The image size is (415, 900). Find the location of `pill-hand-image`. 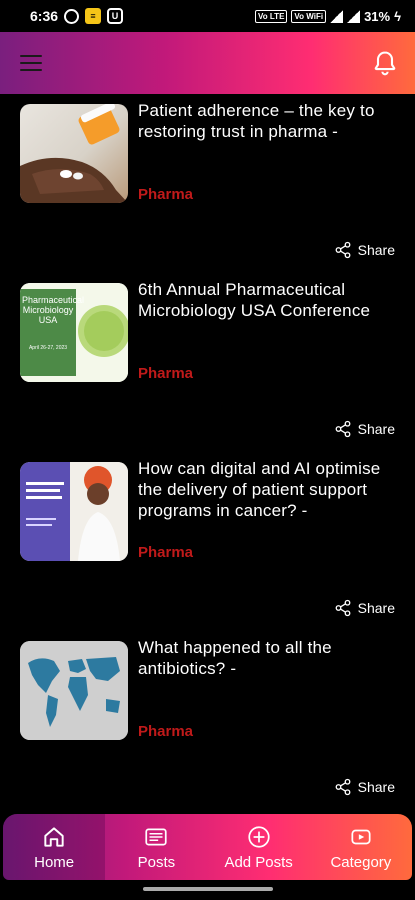

pill-hand-image is located at coordinates (74, 153).